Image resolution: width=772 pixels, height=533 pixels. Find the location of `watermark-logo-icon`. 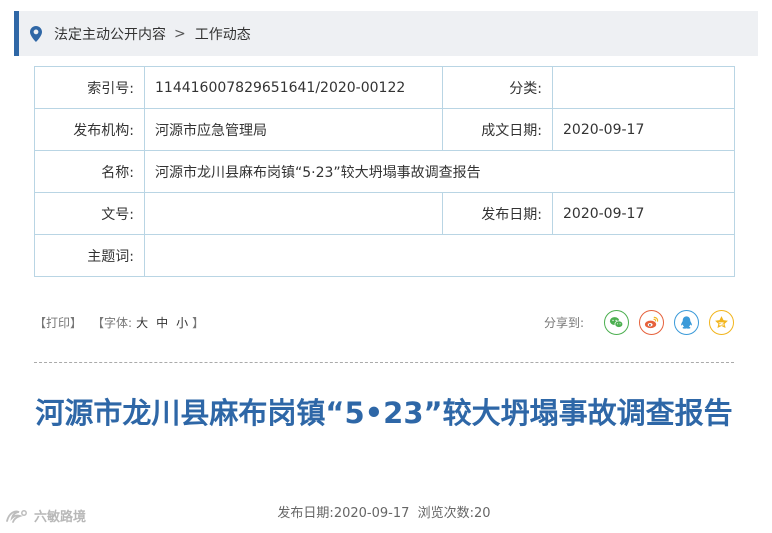

watermark-logo-icon is located at coordinates (16, 516).